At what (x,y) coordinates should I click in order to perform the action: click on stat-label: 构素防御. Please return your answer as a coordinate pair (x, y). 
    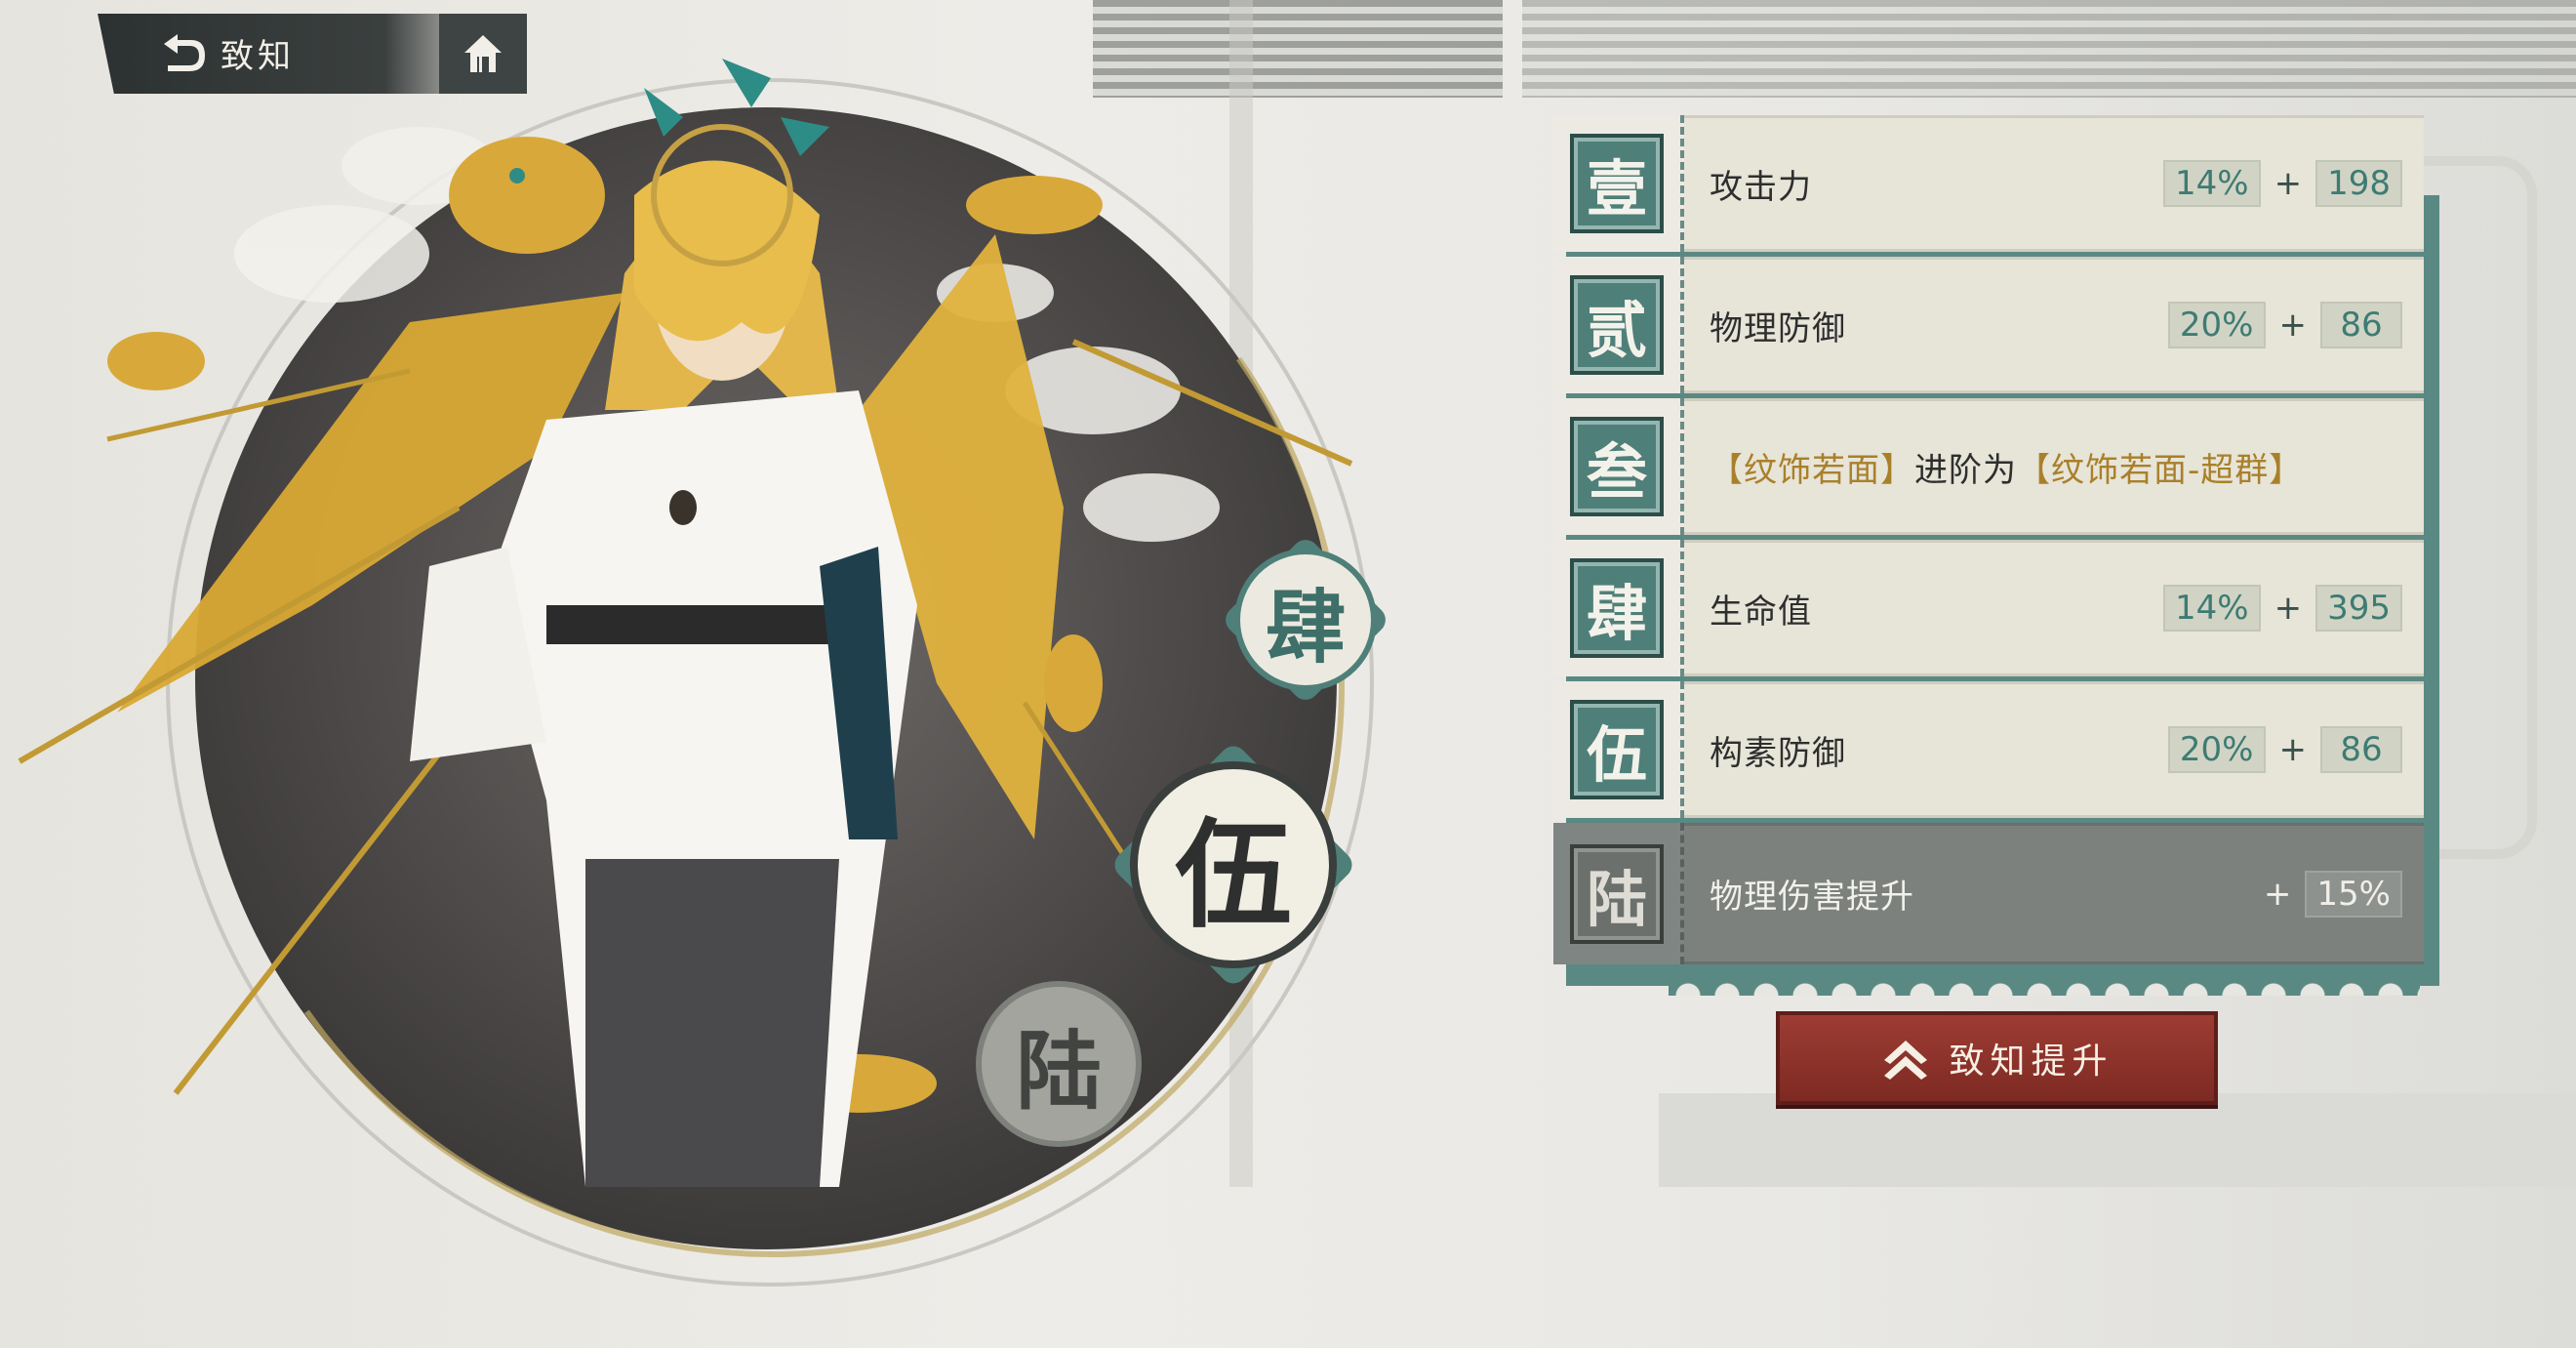
    Looking at the image, I should click on (1778, 753).